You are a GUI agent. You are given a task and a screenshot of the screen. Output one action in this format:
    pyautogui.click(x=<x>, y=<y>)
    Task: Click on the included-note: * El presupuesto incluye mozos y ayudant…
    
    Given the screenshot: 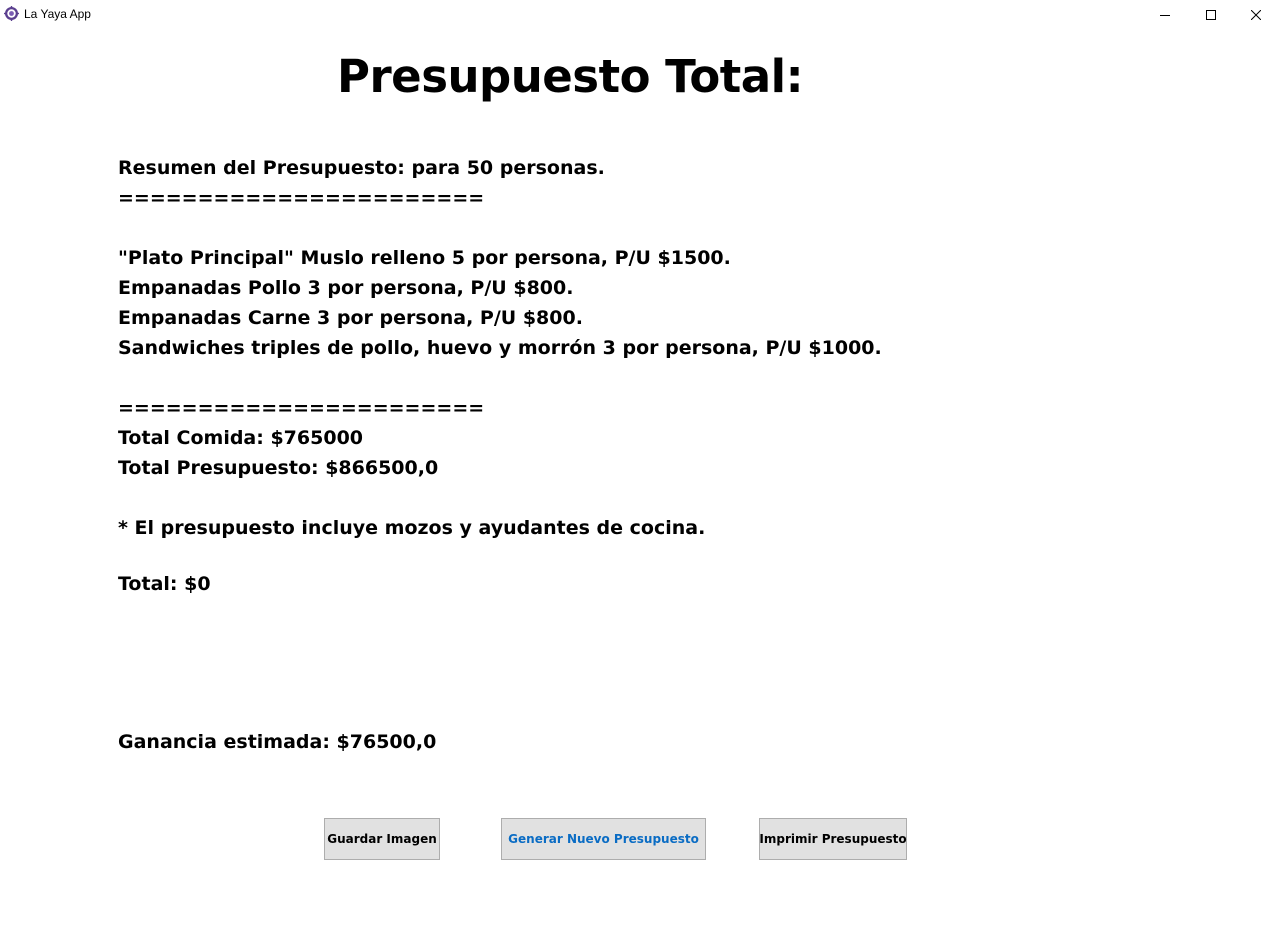 What is the action you would take?
    pyautogui.click(x=412, y=528)
    